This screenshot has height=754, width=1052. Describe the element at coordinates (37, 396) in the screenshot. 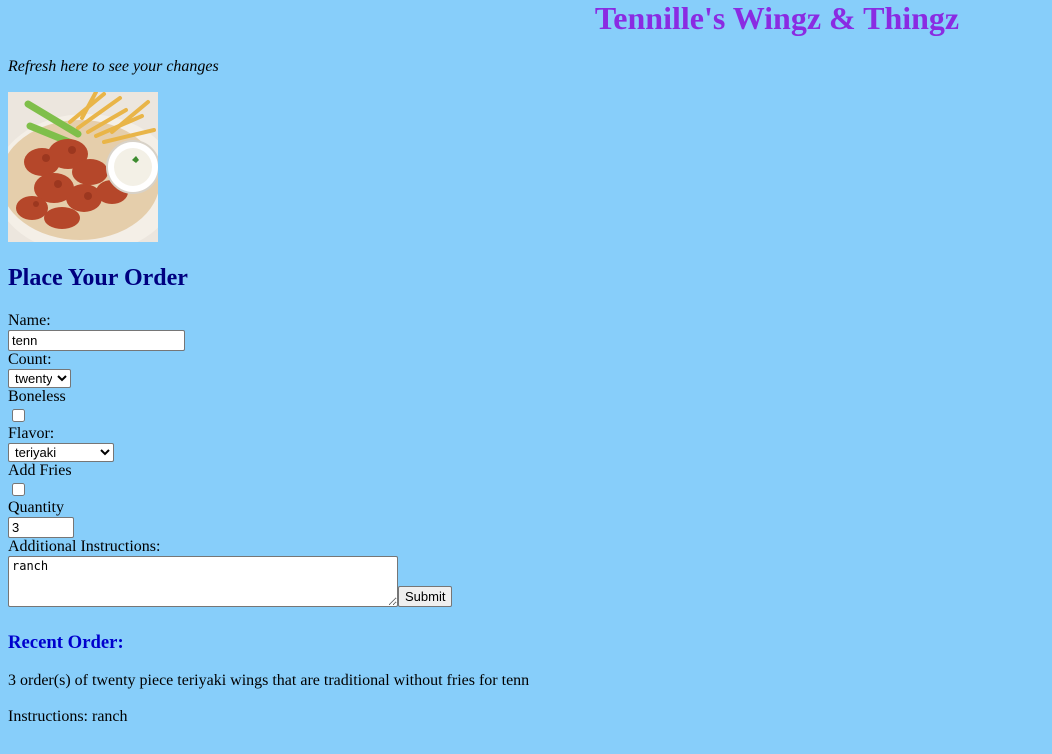

I see `boneless-label: Boneless` at that location.